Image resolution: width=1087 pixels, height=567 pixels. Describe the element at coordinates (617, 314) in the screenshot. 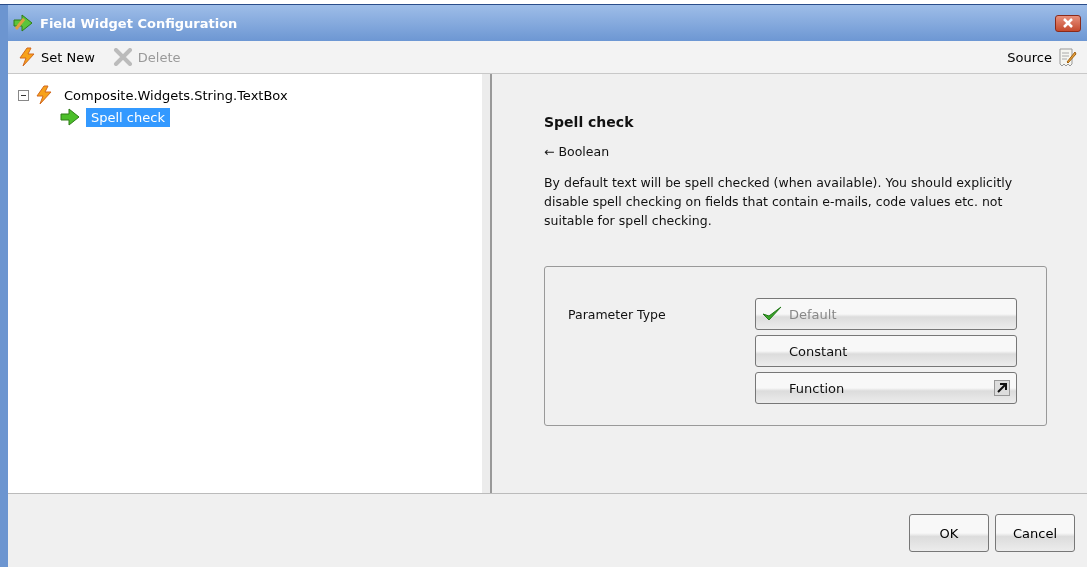

I see `parameter-label: Parameter Type` at that location.